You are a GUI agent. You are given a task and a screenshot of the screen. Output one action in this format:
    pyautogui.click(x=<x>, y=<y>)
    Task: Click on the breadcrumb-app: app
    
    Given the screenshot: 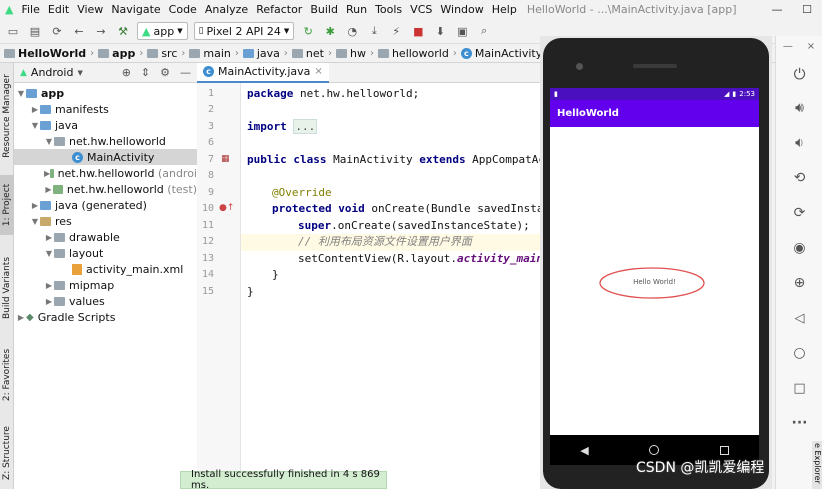 What is the action you would take?
    pyautogui.click(x=116, y=53)
    